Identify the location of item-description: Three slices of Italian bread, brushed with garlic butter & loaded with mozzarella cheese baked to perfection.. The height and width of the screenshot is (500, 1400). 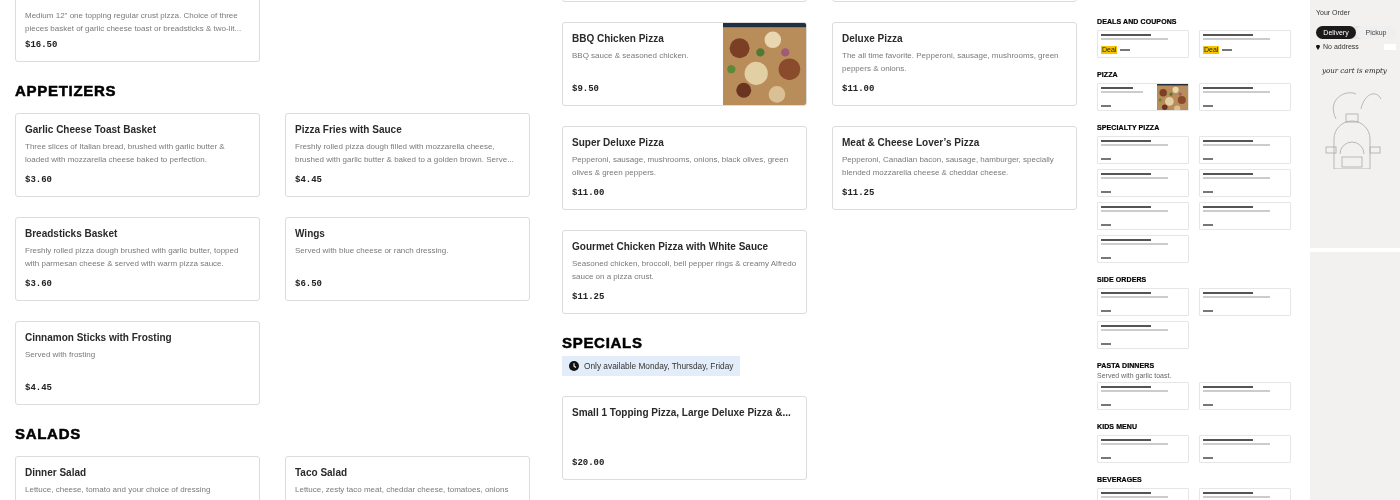
(125, 153).